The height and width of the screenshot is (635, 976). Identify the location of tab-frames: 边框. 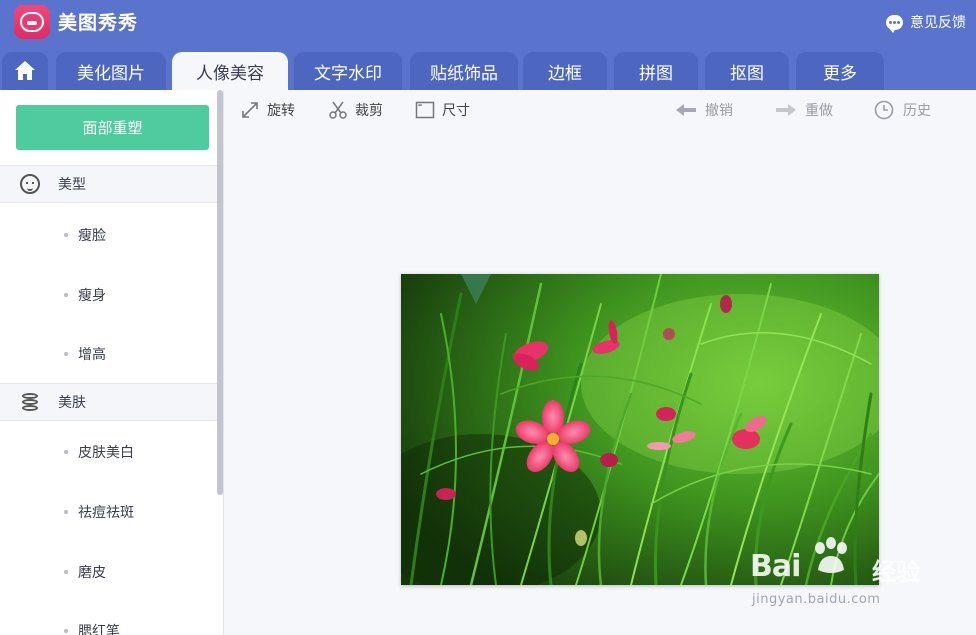
(565, 71).